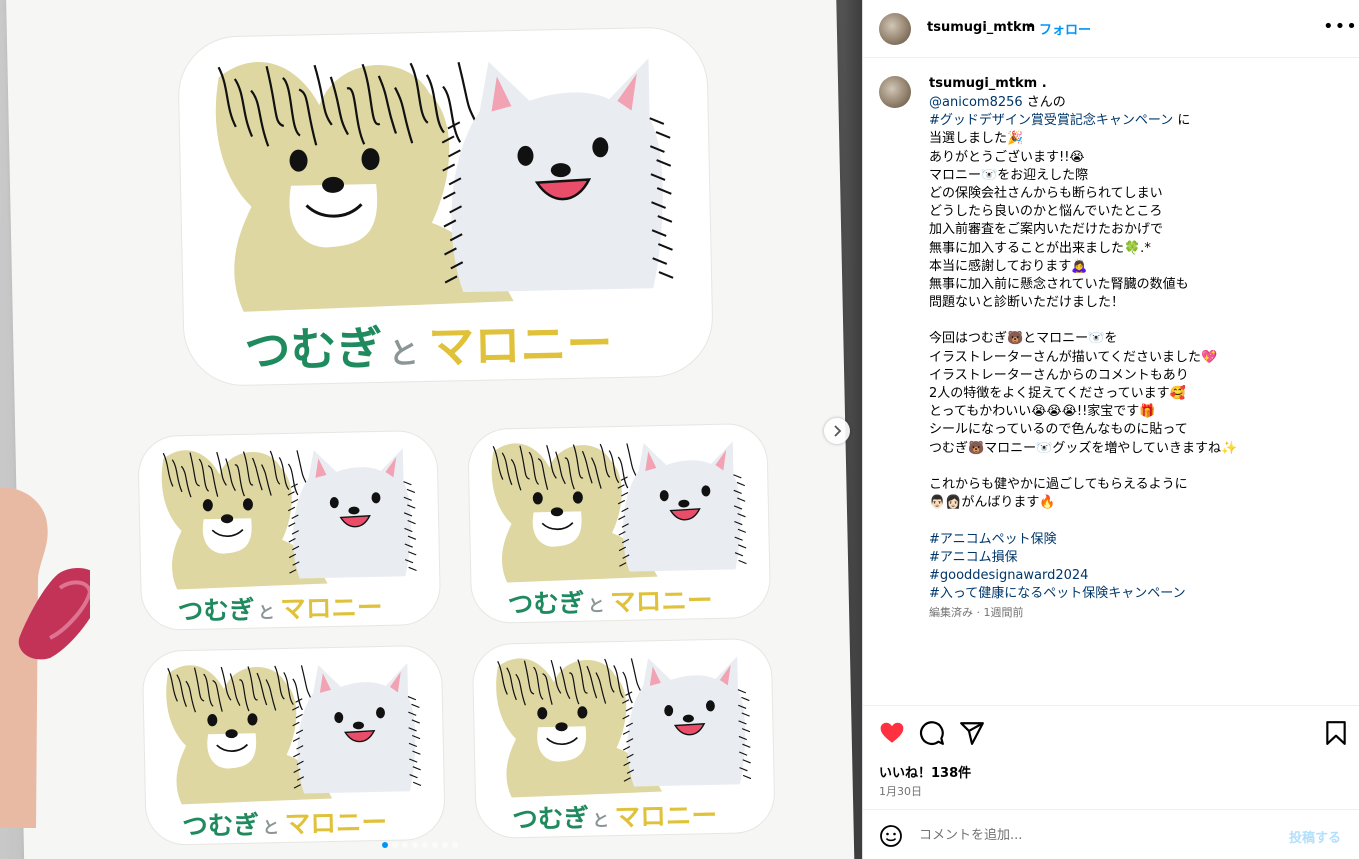  I want to click on caption-line: 無事に加入することが出来ました🍀.*, so click(1134, 249).